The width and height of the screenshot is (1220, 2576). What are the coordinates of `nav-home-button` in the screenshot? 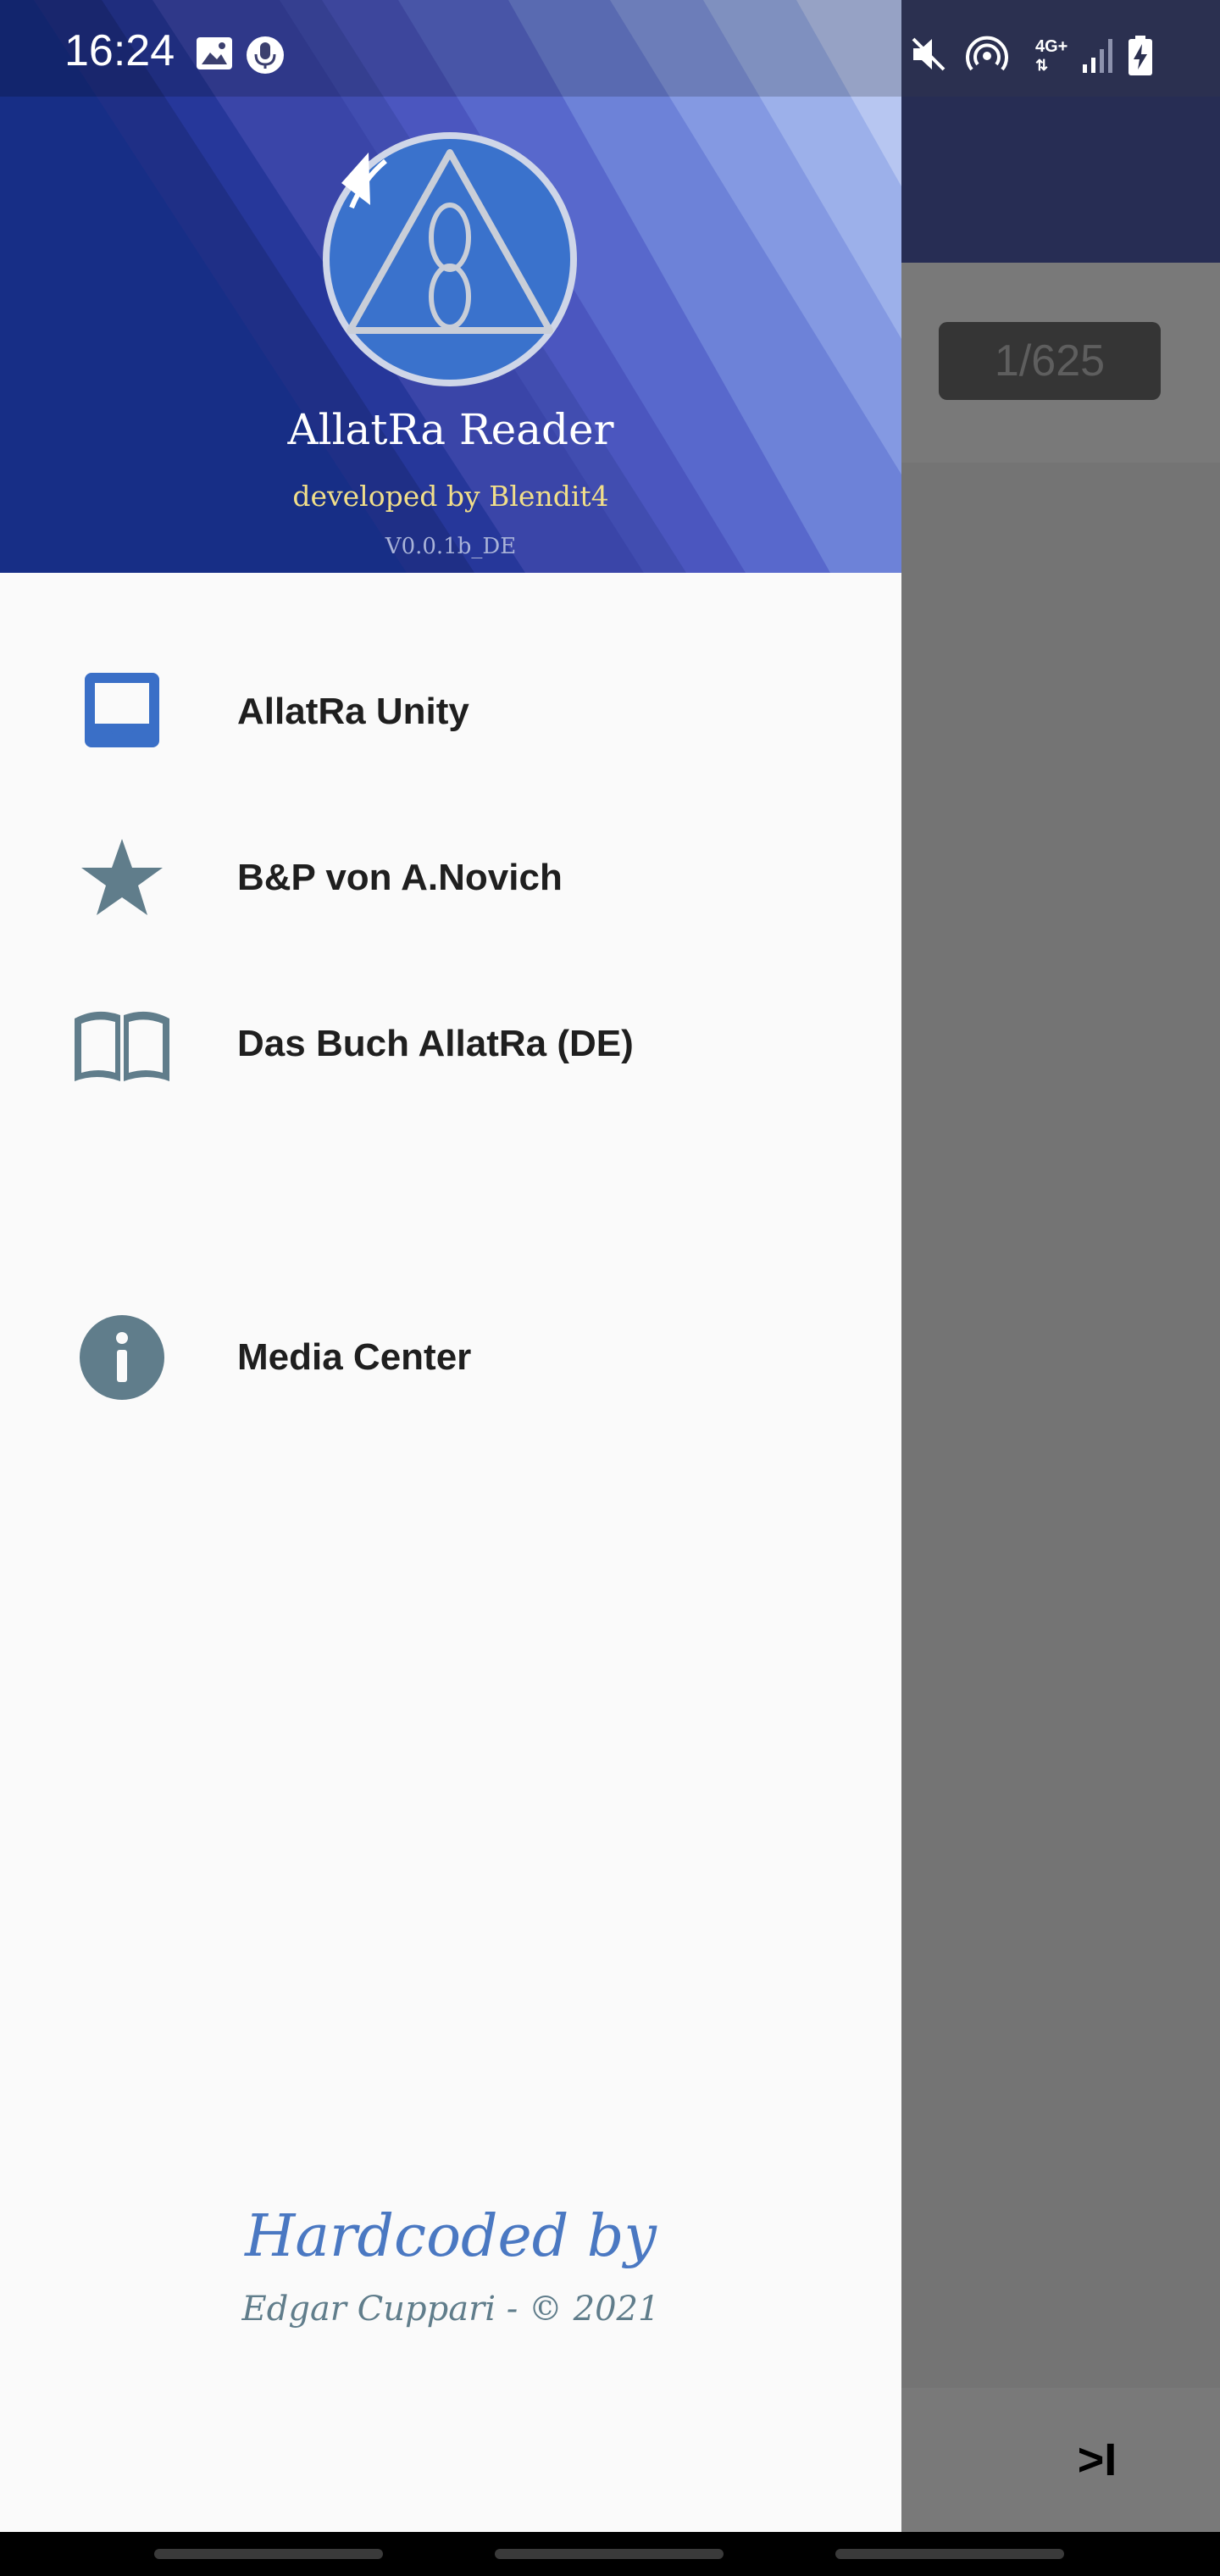 It's located at (609, 2554).